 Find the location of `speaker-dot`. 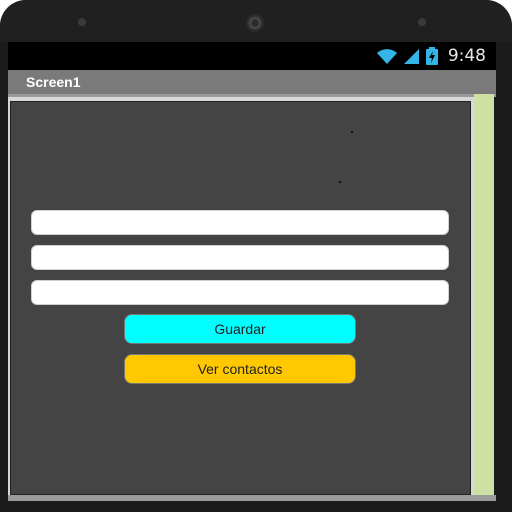

speaker-dot is located at coordinates (82, 22).